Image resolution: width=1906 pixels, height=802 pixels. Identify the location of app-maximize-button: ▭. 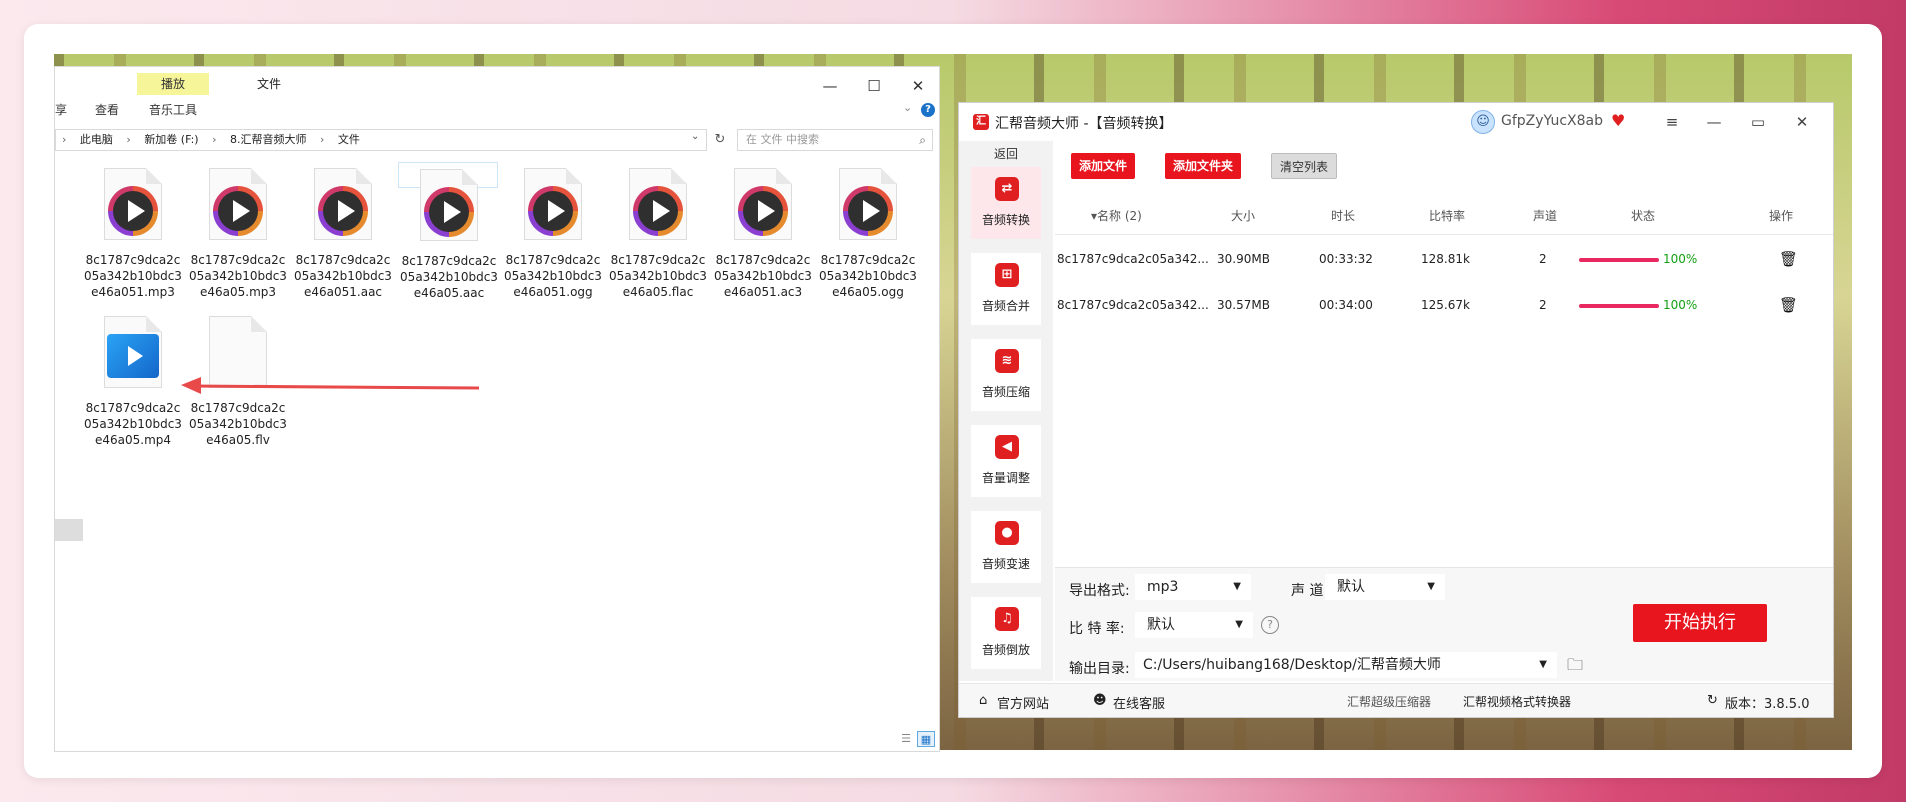
(1758, 122).